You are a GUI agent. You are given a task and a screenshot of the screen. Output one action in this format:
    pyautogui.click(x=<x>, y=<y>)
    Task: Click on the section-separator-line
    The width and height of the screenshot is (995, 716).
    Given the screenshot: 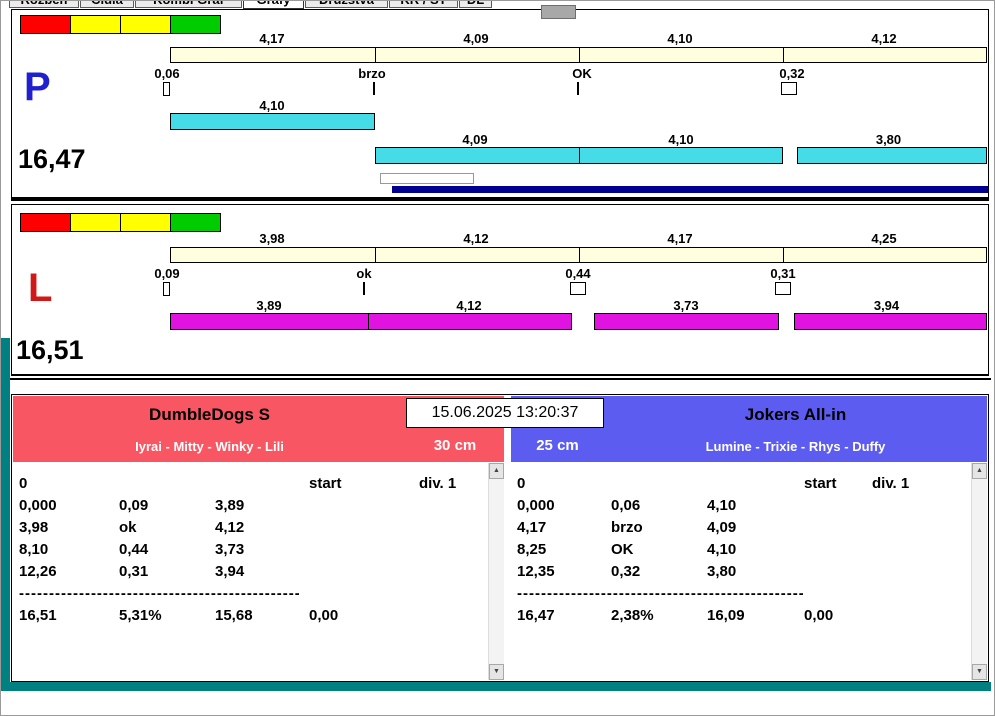 What is the action you would take?
    pyautogui.click(x=496, y=379)
    